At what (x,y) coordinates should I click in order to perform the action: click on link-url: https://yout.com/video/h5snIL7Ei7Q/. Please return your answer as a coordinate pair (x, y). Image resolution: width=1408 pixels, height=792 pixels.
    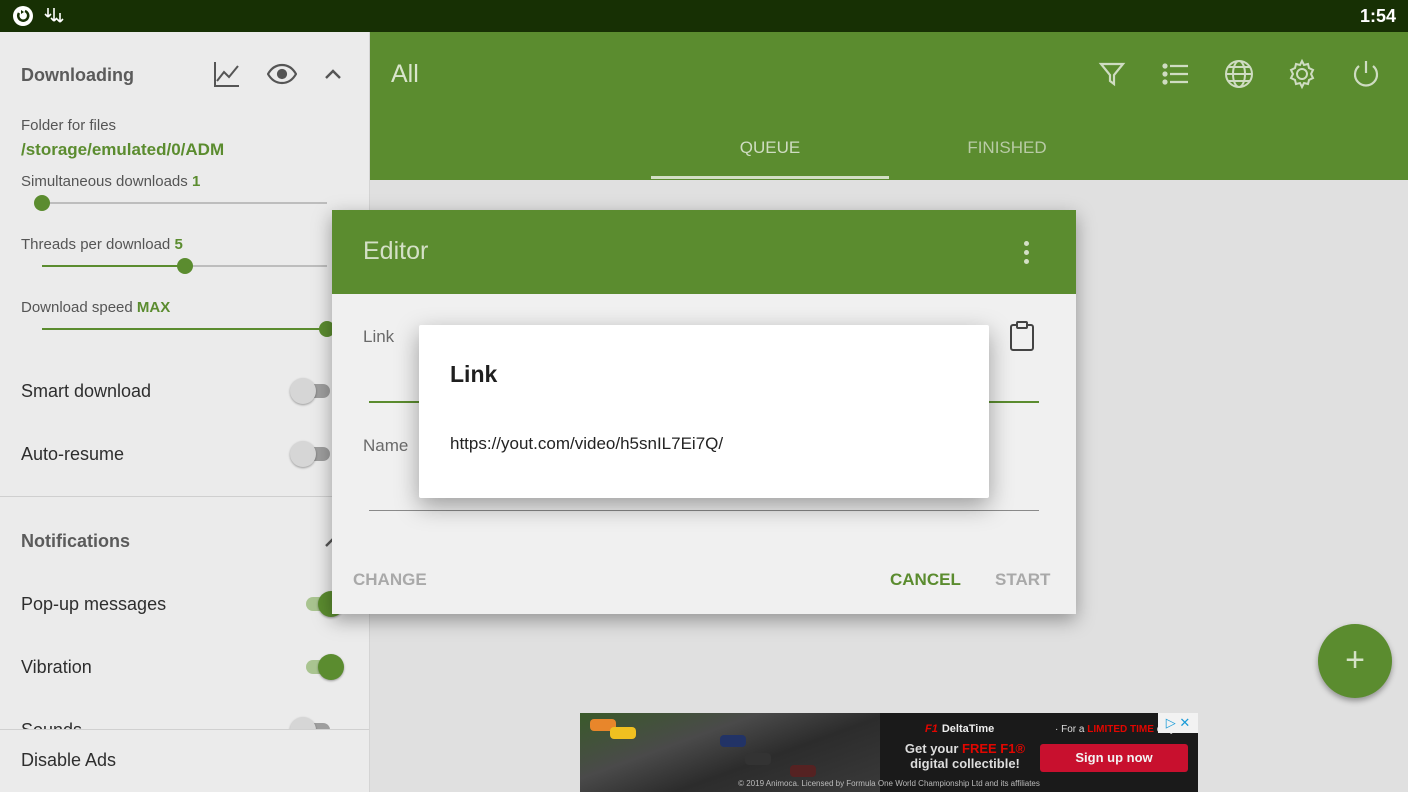
    Looking at the image, I should click on (586, 444).